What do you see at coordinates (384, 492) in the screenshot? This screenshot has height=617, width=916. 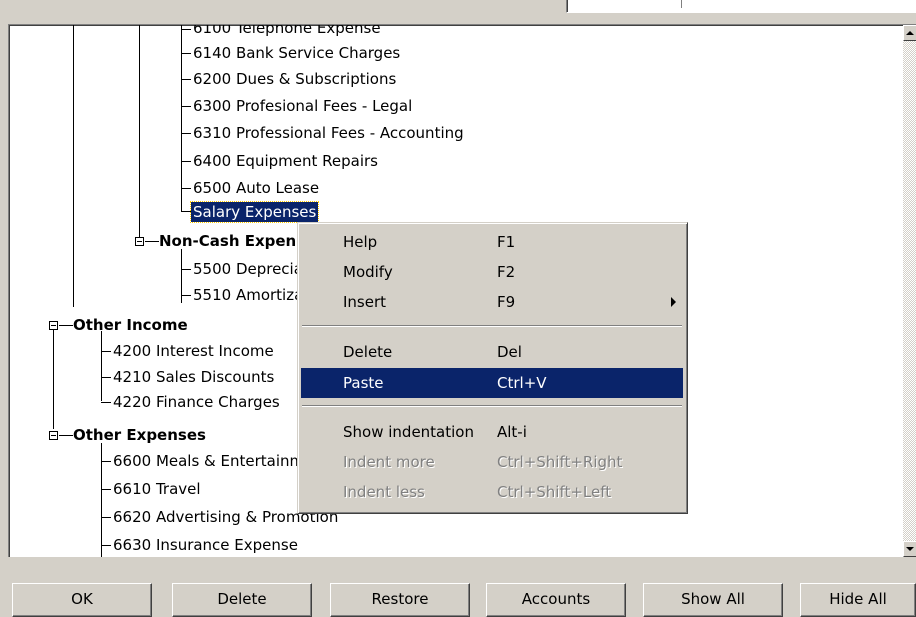 I see `menu-item-label: Indent less` at bounding box center [384, 492].